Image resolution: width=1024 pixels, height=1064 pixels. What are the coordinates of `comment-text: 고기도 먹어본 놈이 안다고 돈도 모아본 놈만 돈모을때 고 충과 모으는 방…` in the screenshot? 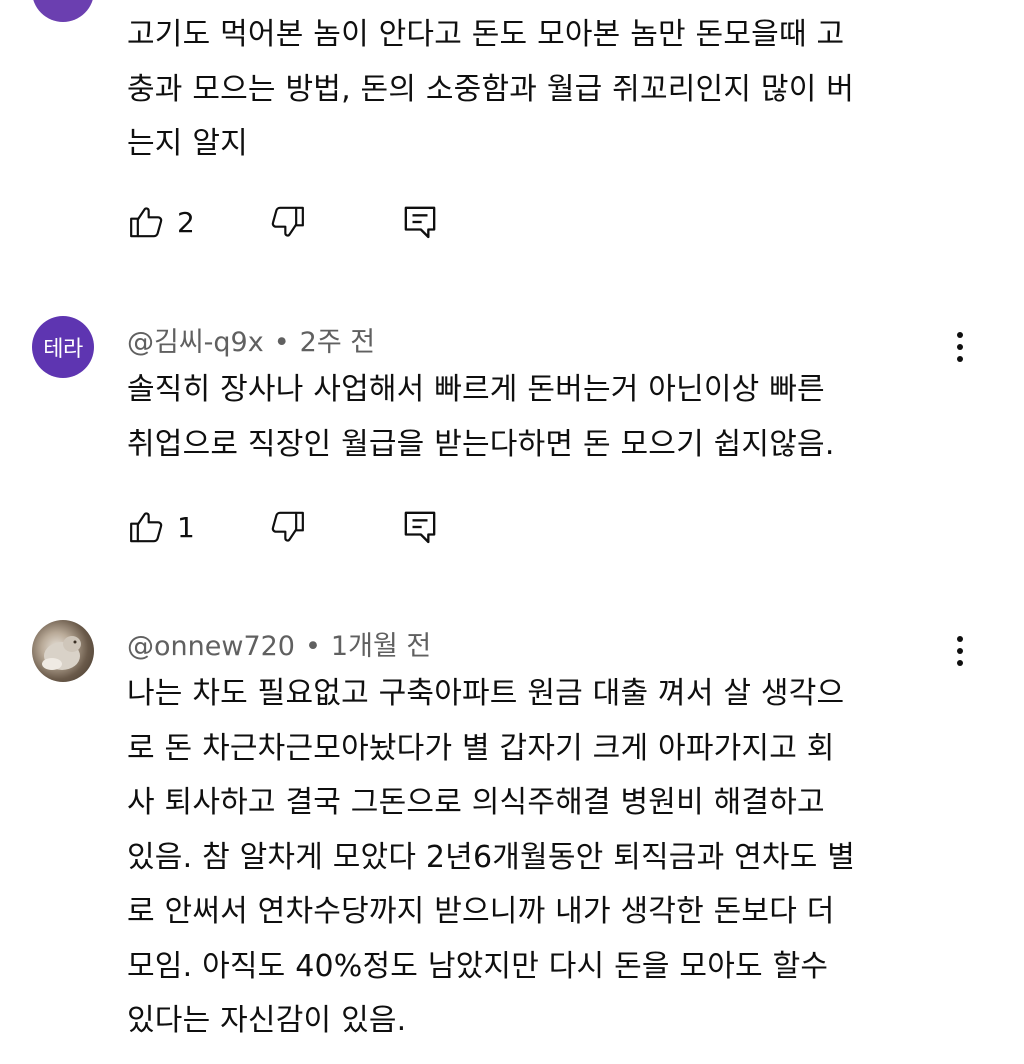 It's located at (491, 89).